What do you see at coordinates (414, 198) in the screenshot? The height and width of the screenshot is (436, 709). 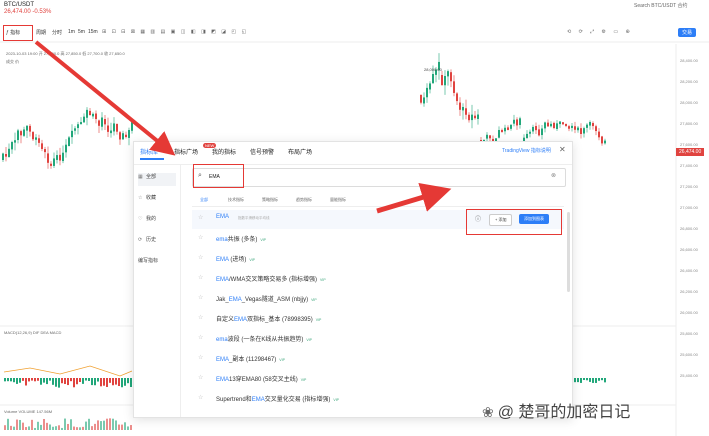 I see `arrow-to-actions` at bounding box center [414, 198].